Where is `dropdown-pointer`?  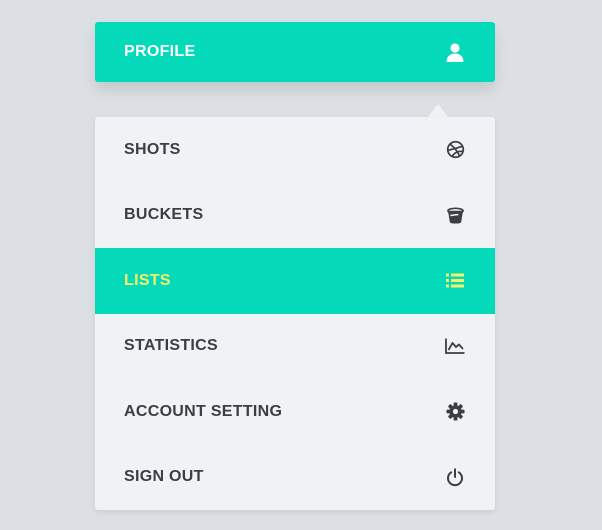
dropdown-pointer is located at coordinates (438, 110).